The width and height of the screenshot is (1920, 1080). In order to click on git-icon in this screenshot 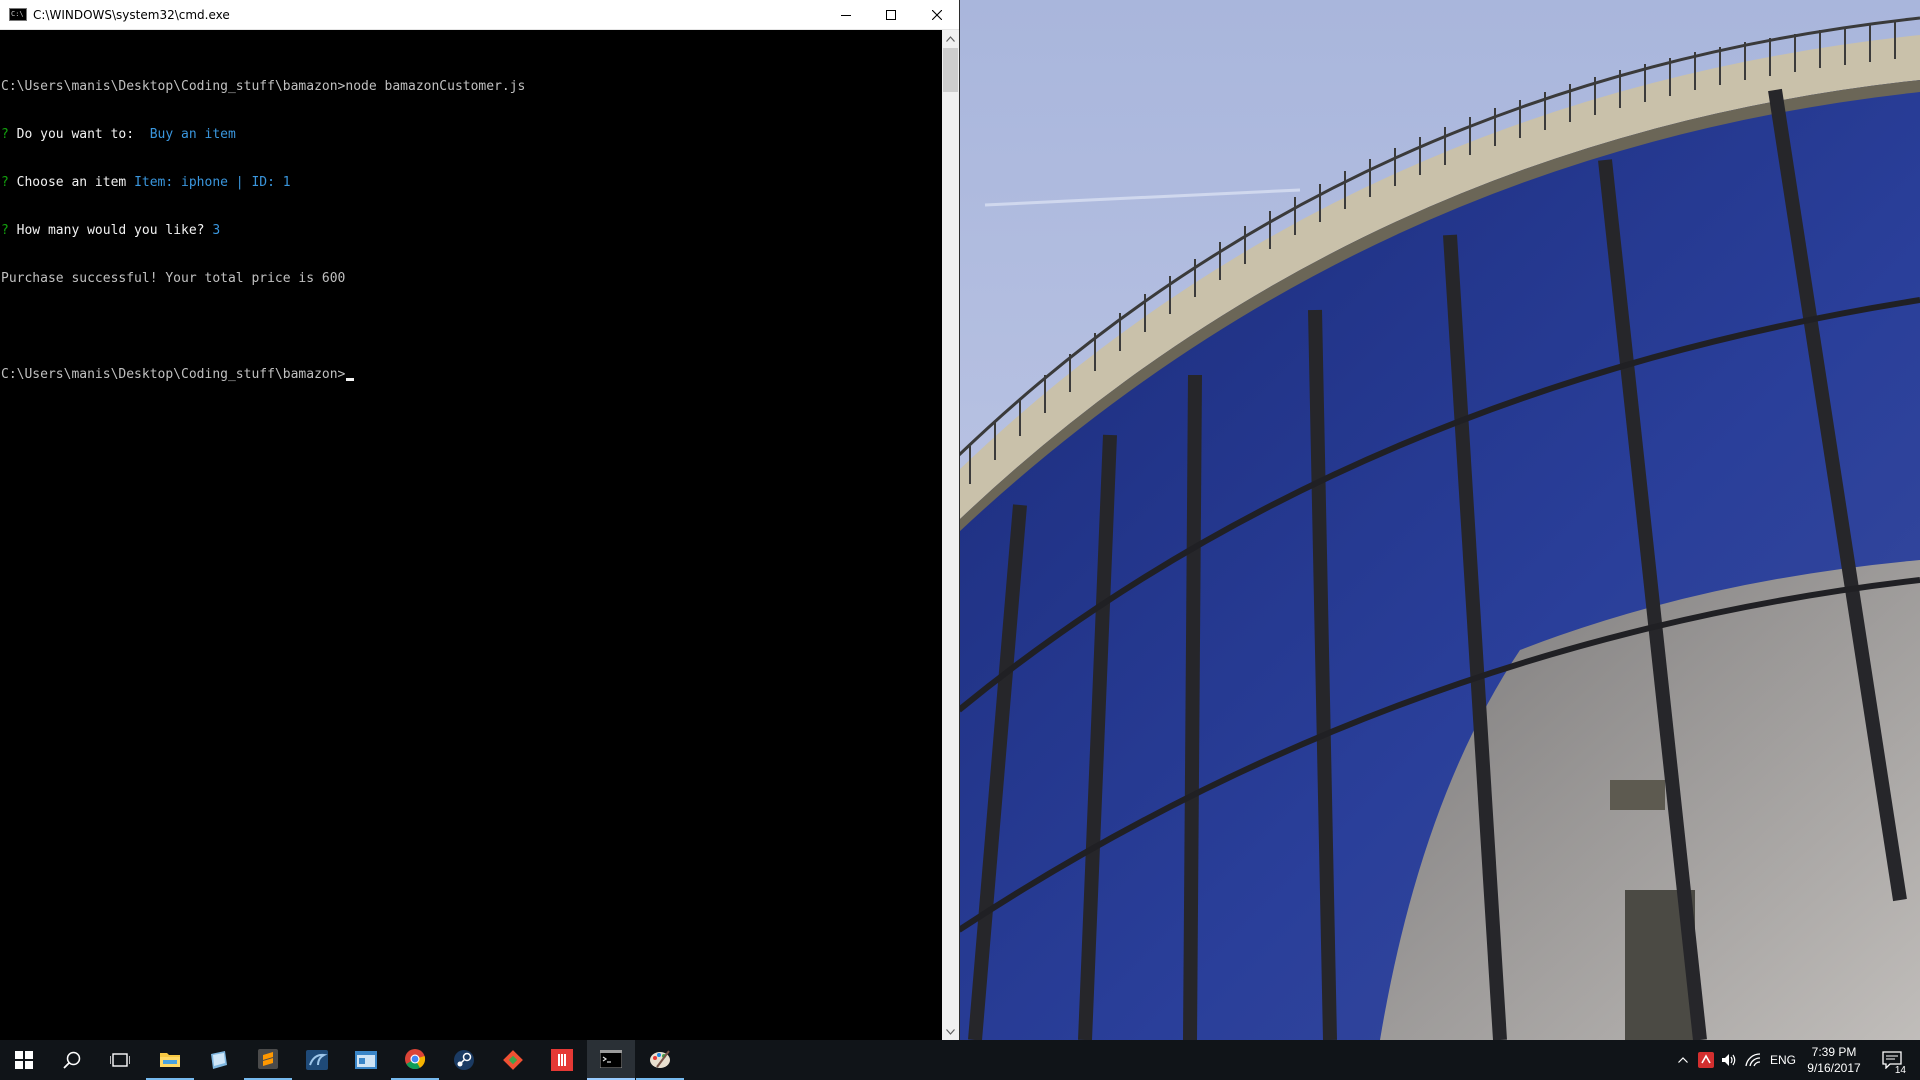, I will do `click(513, 1060)`.